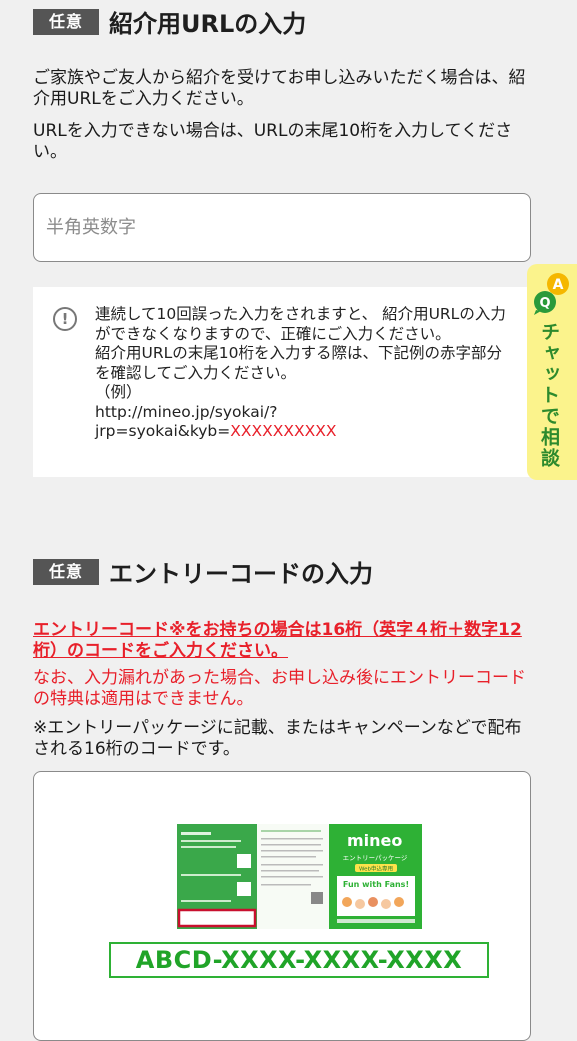 The height and width of the screenshot is (1041, 577). I want to click on referral-url-input, so click(287, 227).